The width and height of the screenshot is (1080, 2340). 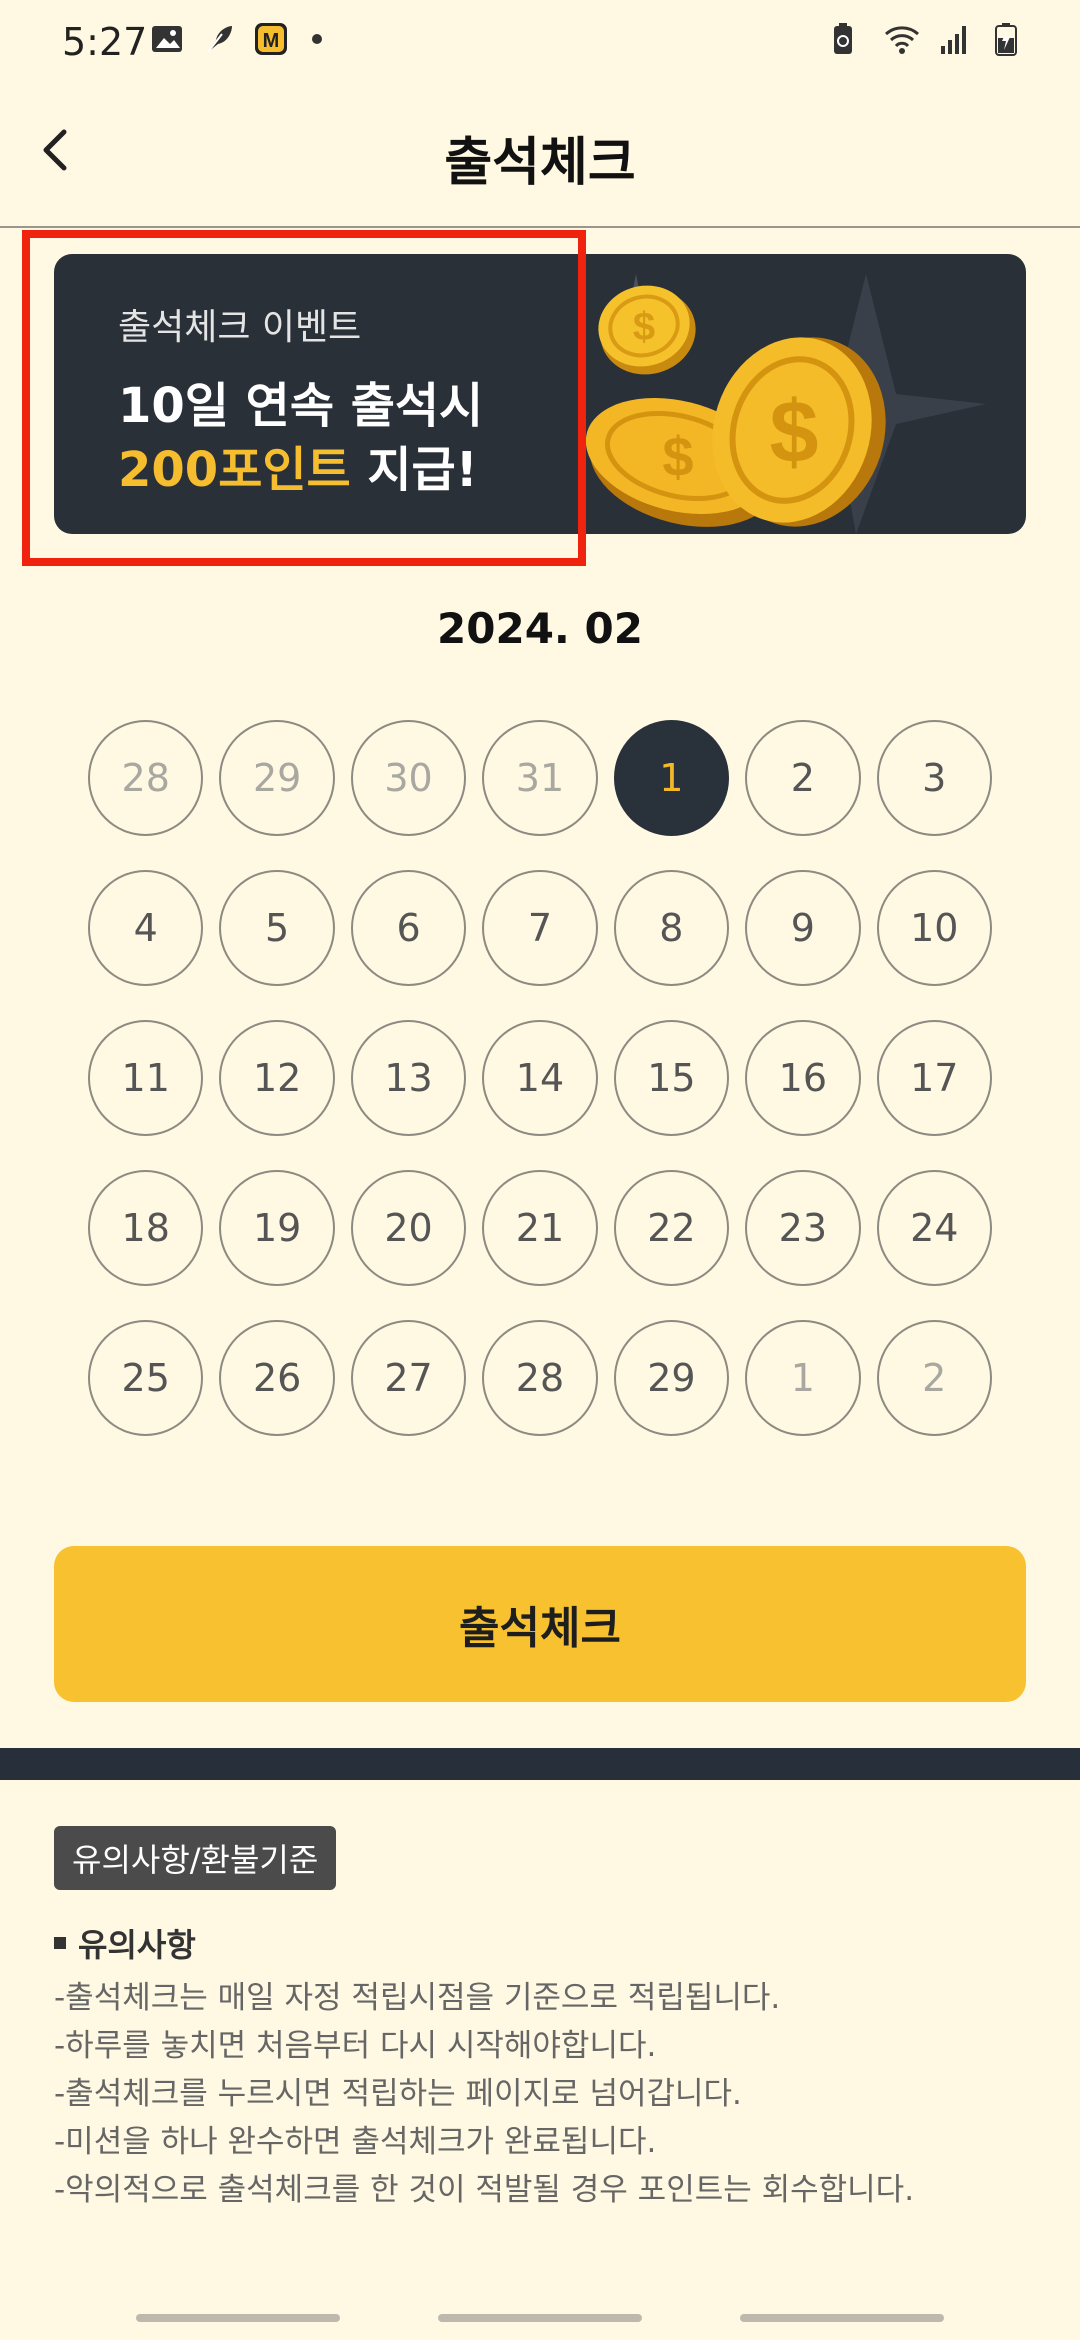 What do you see at coordinates (540, 163) in the screenshot?
I see `page-title: 출석체크` at bounding box center [540, 163].